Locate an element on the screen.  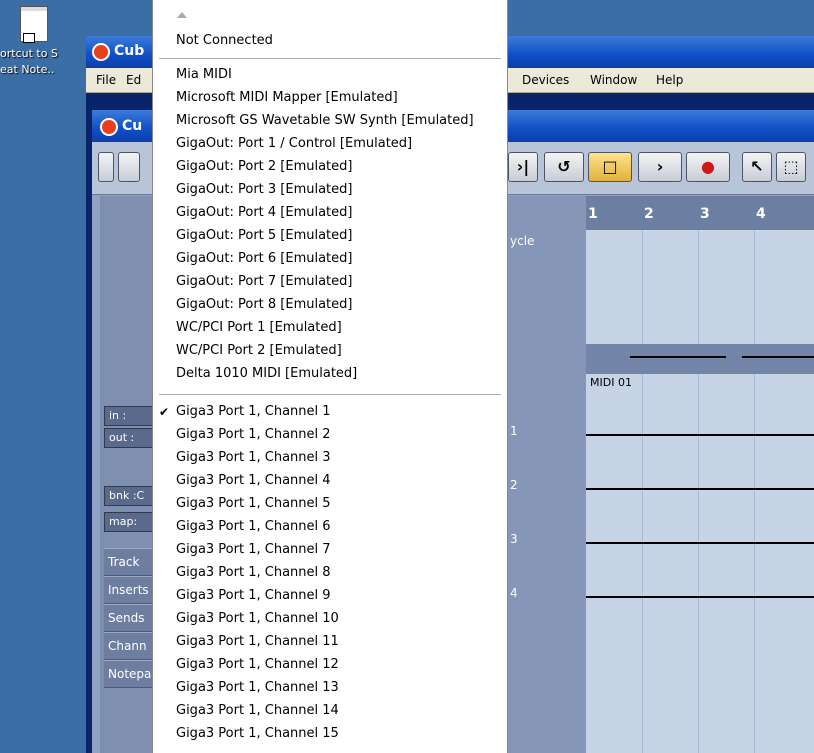
menu-item-device: Delta 1010 MIDI [Emulated] is located at coordinates (266, 374).